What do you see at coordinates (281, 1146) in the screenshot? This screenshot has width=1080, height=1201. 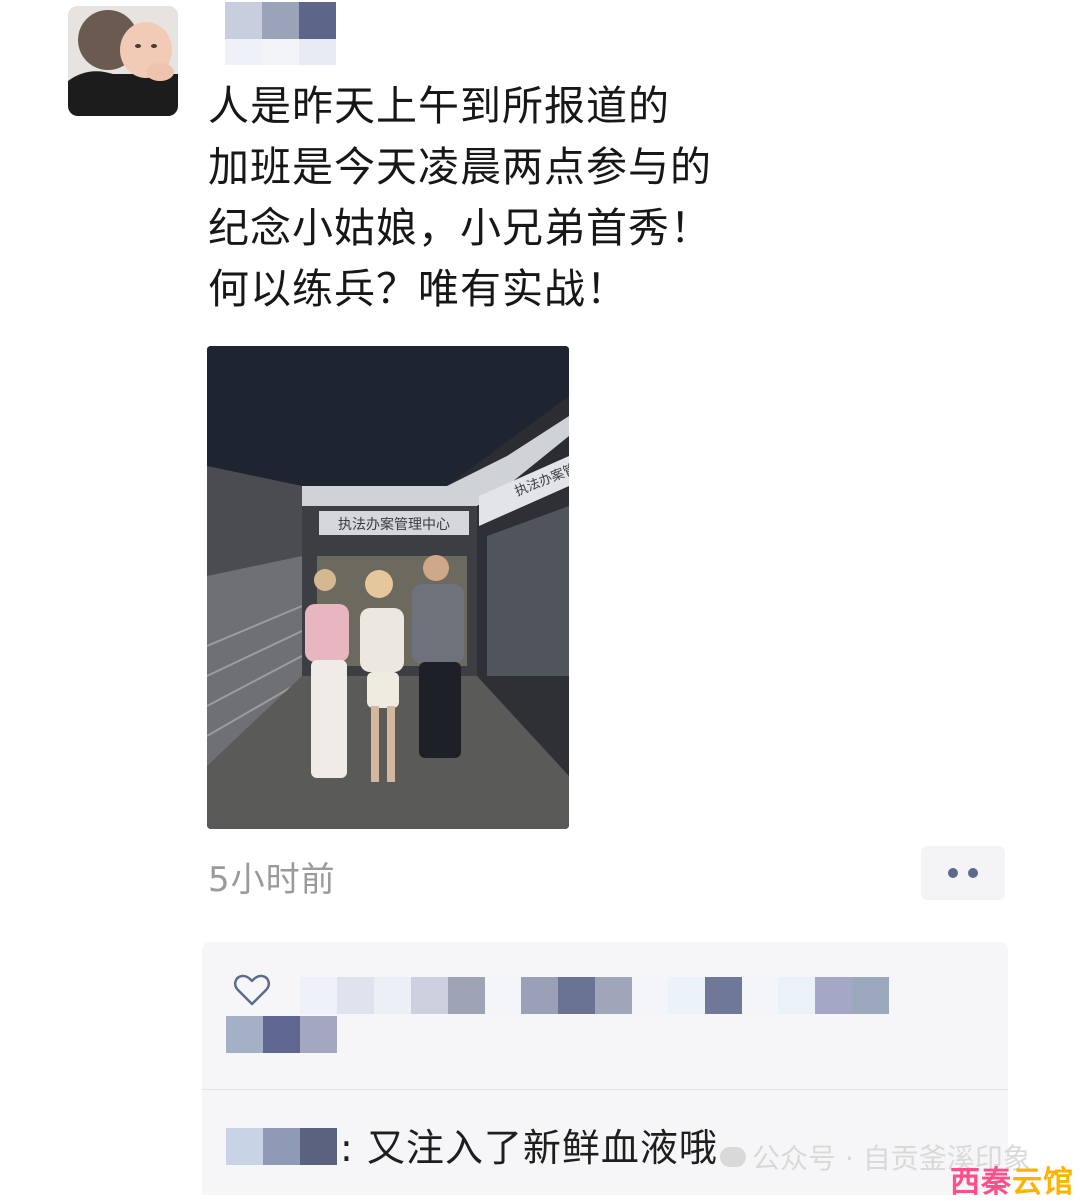 I see `commenter-name-mosaic` at bounding box center [281, 1146].